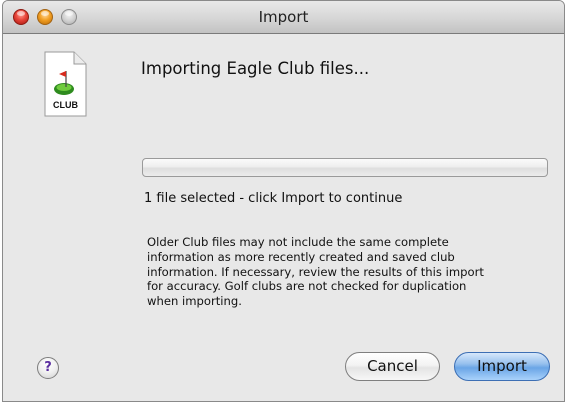 The image size is (565, 402). What do you see at coordinates (69, 17) in the screenshot?
I see `zoom-window-button` at bounding box center [69, 17].